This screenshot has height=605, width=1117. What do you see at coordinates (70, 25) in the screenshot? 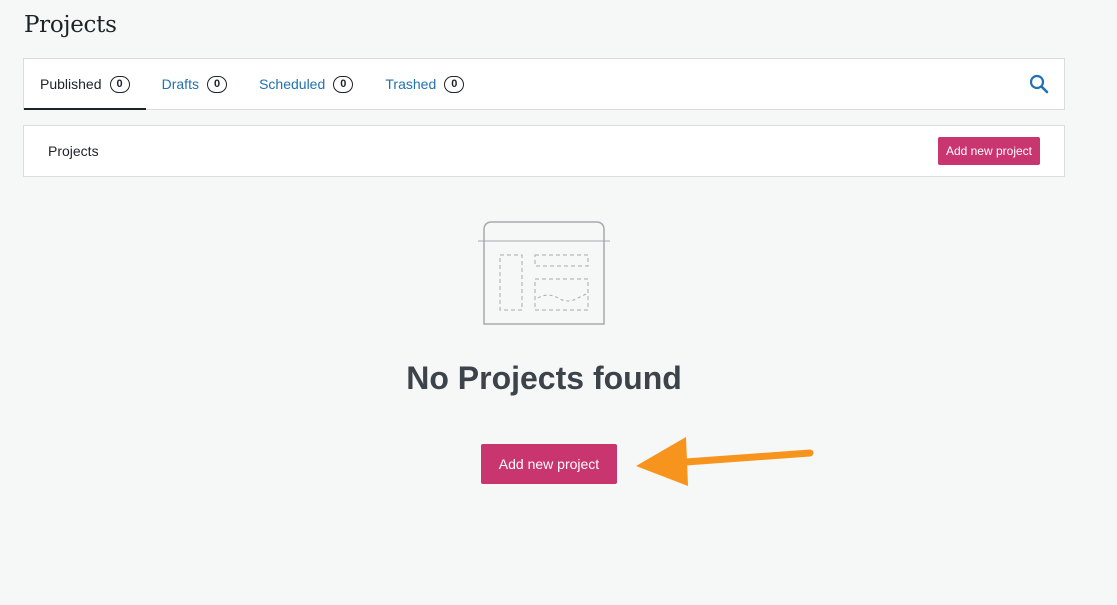
I see `page-title: Projects` at bounding box center [70, 25].